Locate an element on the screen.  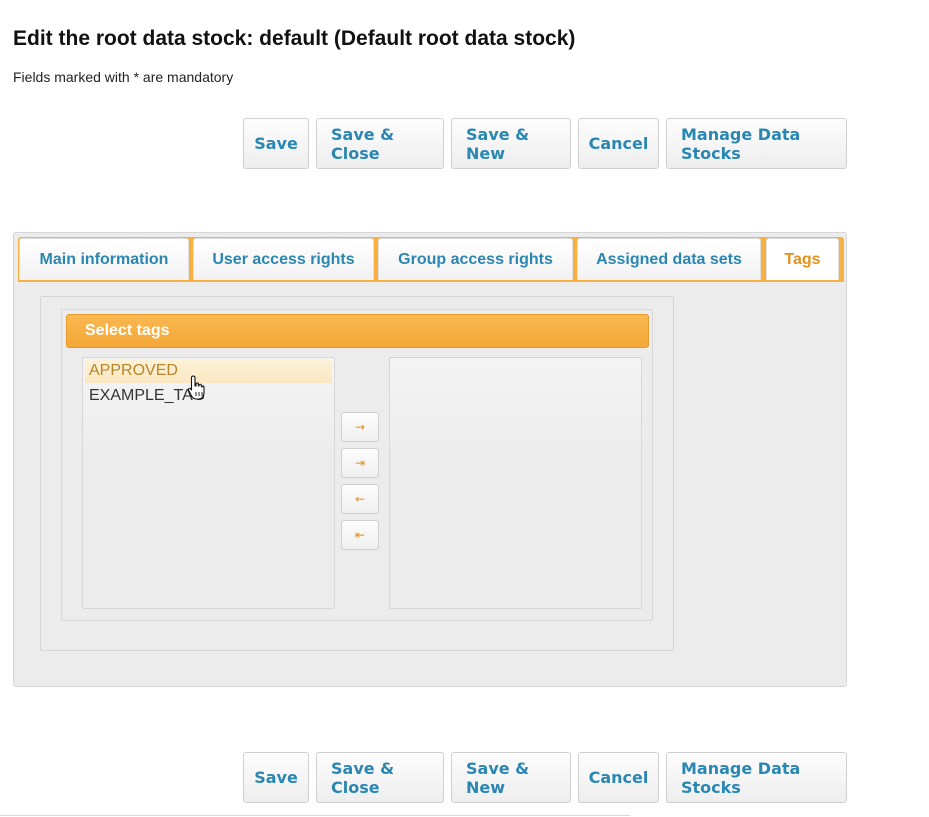
divider is located at coordinates (315, 815).